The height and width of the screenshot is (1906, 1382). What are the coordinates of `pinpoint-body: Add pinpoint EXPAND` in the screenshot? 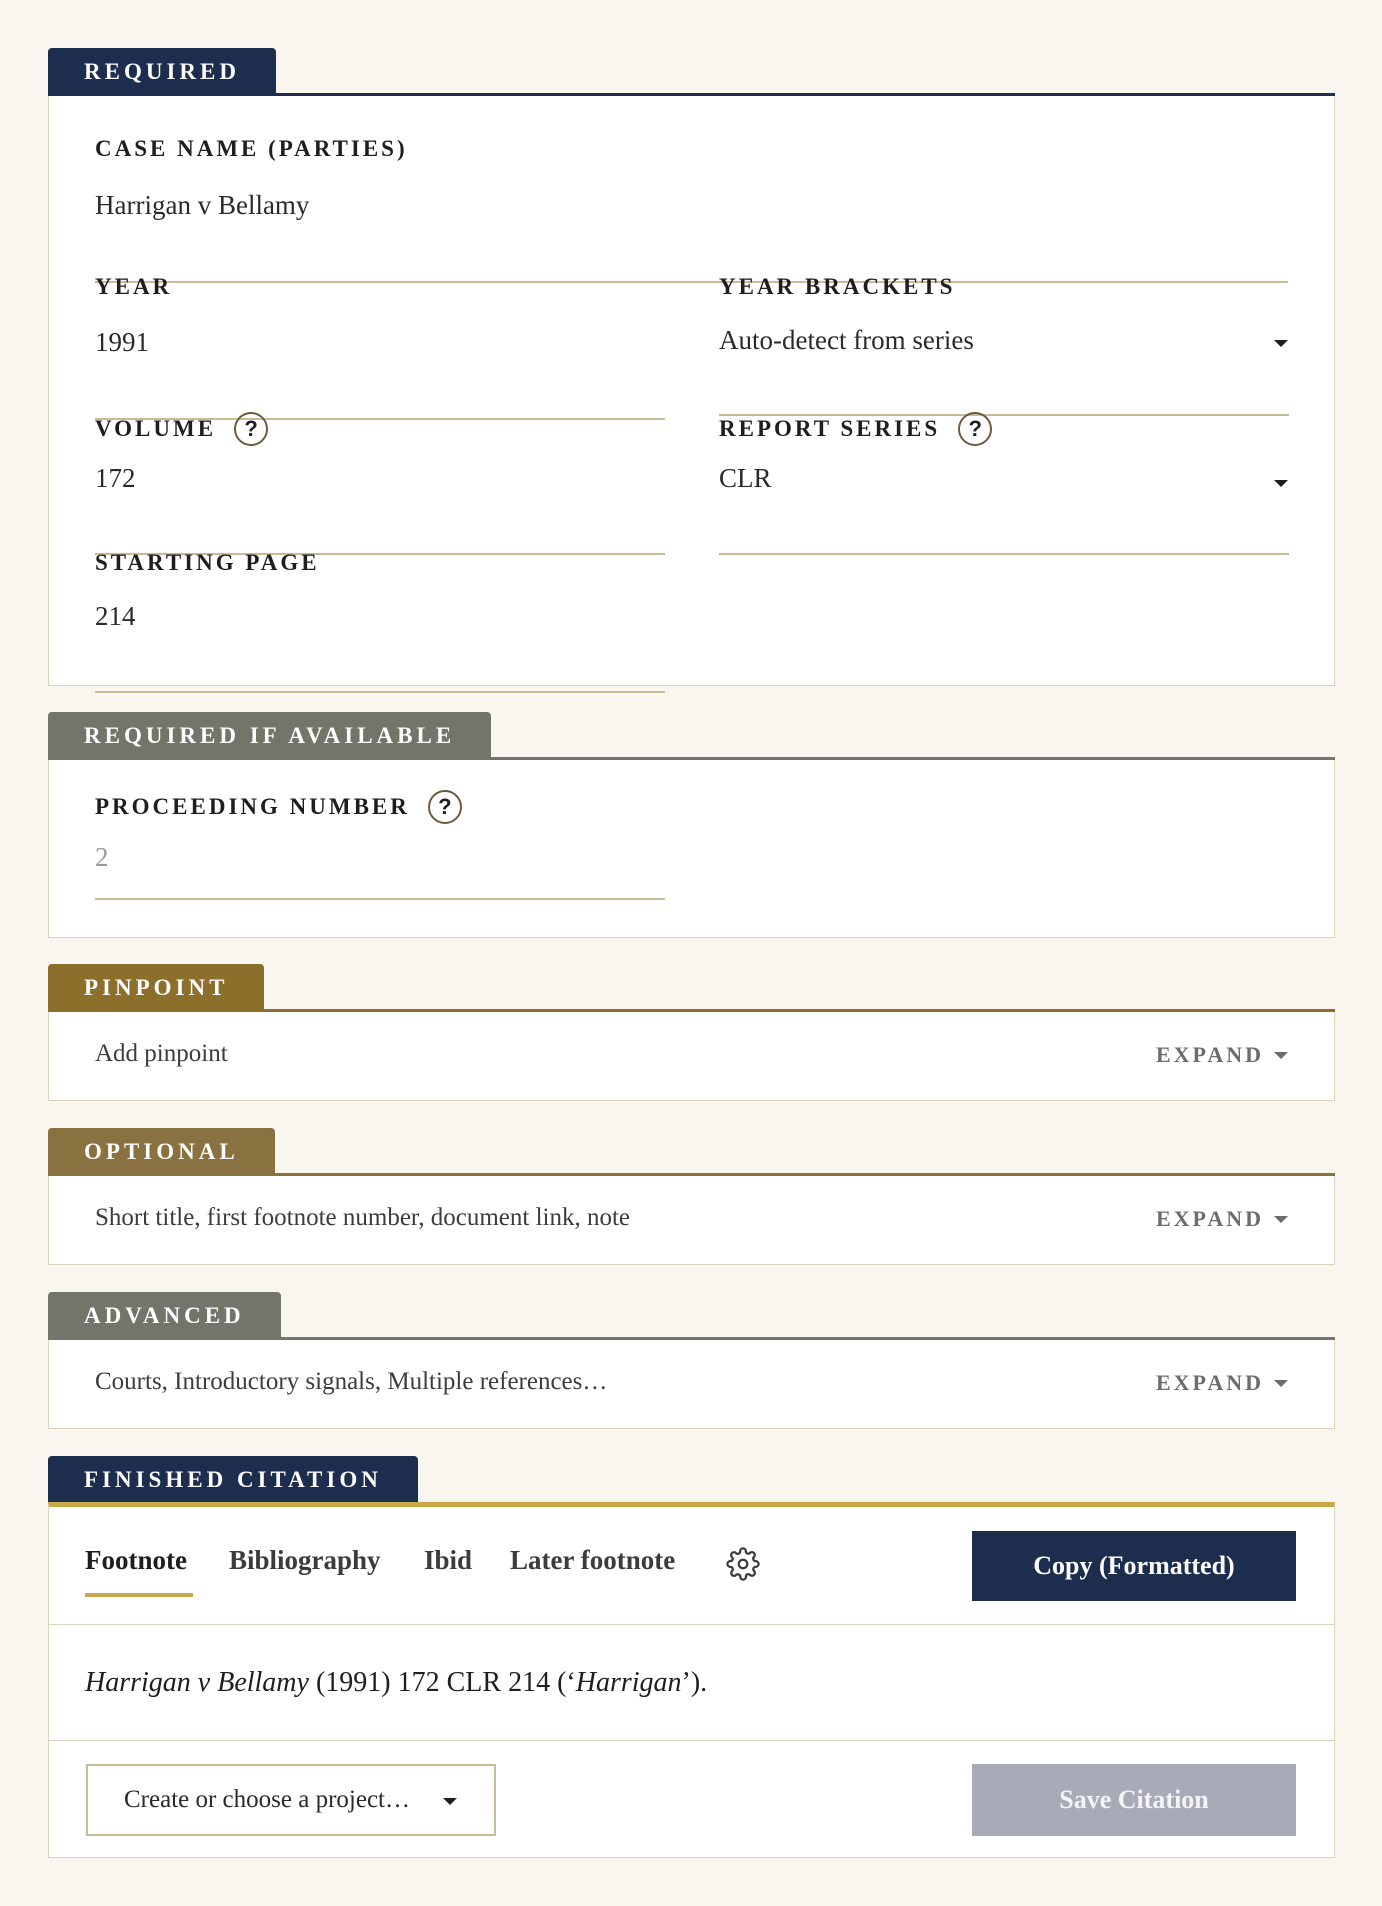 It's located at (691, 1056).